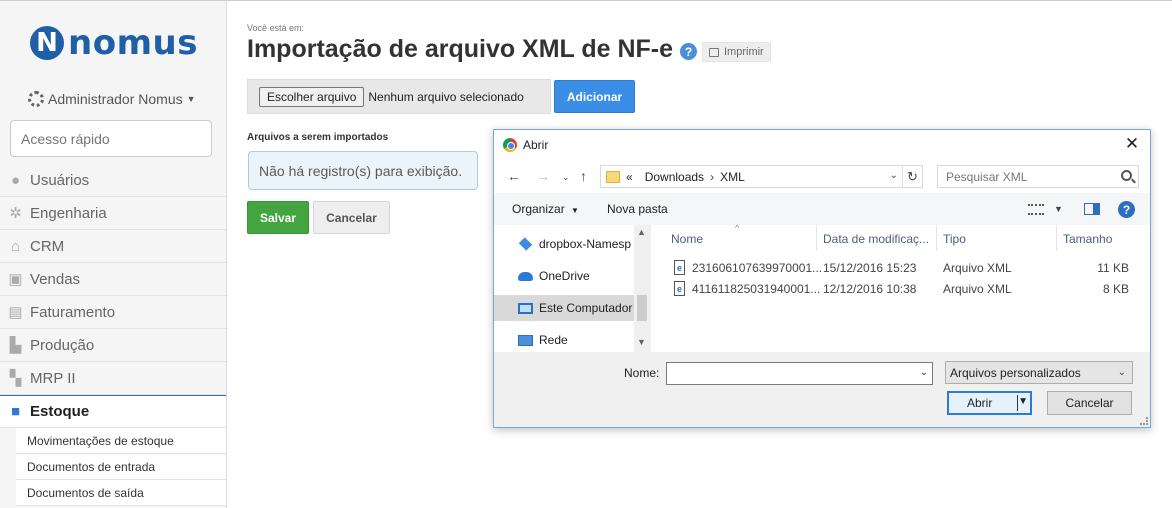 Image resolution: width=1172 pixels, height=508 pixels. Describe the element at coordinates (687, 239) in the screenshot. I see `column-name: Nome` at that location.